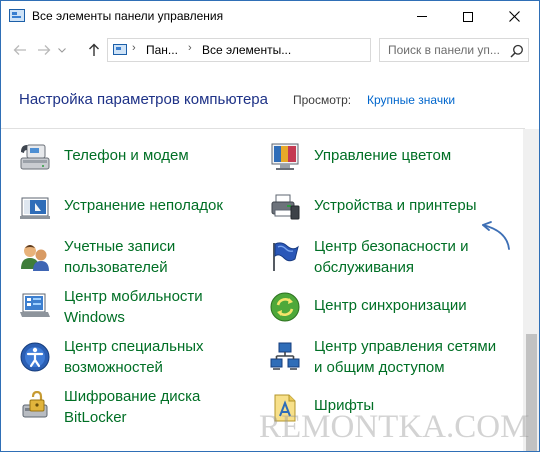 The image size is (540, 452). What do you see at coordinates (285, 156) in the screenshot?
I see `color-management-icon` at bounding box center [285, 156].